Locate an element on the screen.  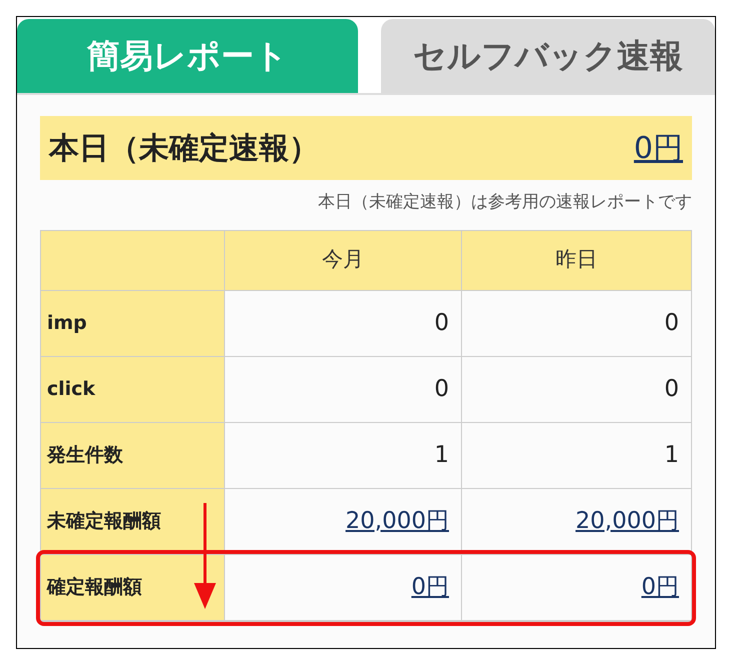
row-label: imp is located at coordinates (133, 323).